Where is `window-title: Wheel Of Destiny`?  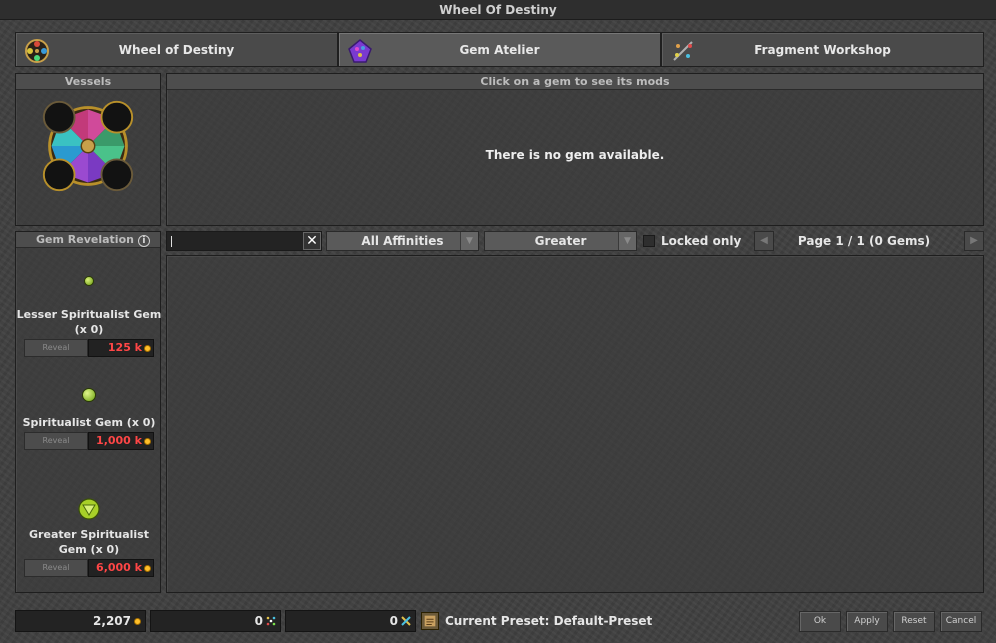
window-title: Wheel Of Destiny is located at coordinates (498, 10).